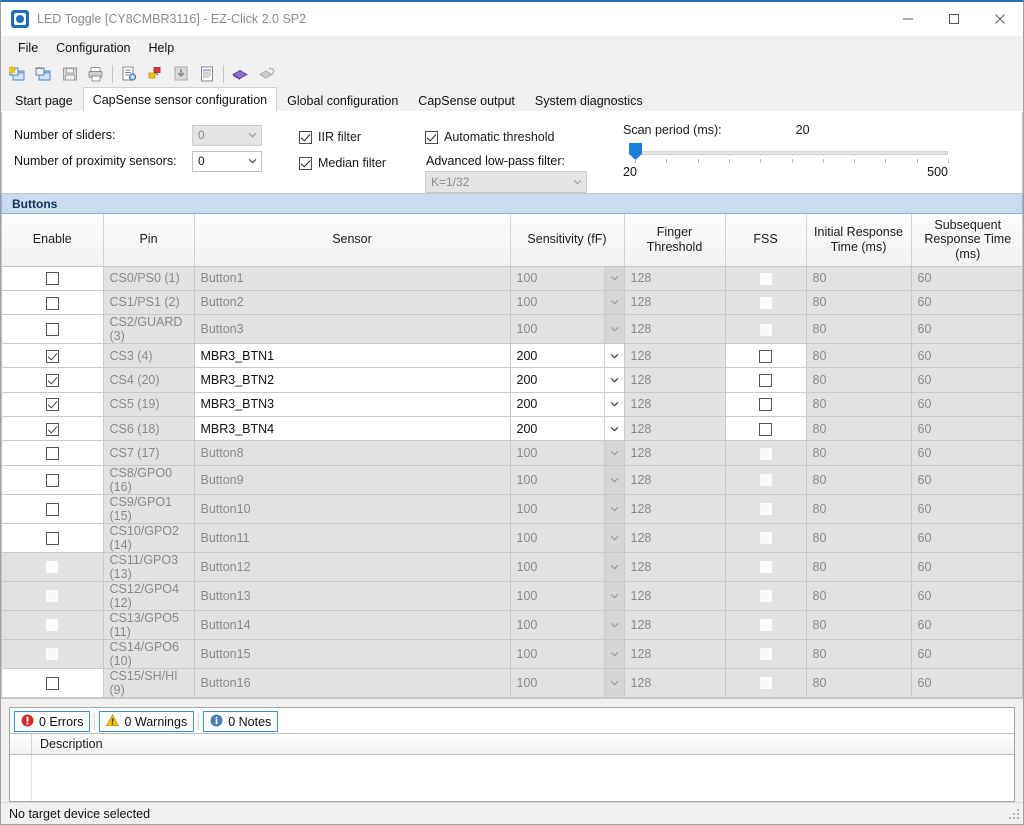 This screenshot has width=1024, height=825. I want to click on minimize-button, so click(908, 19).